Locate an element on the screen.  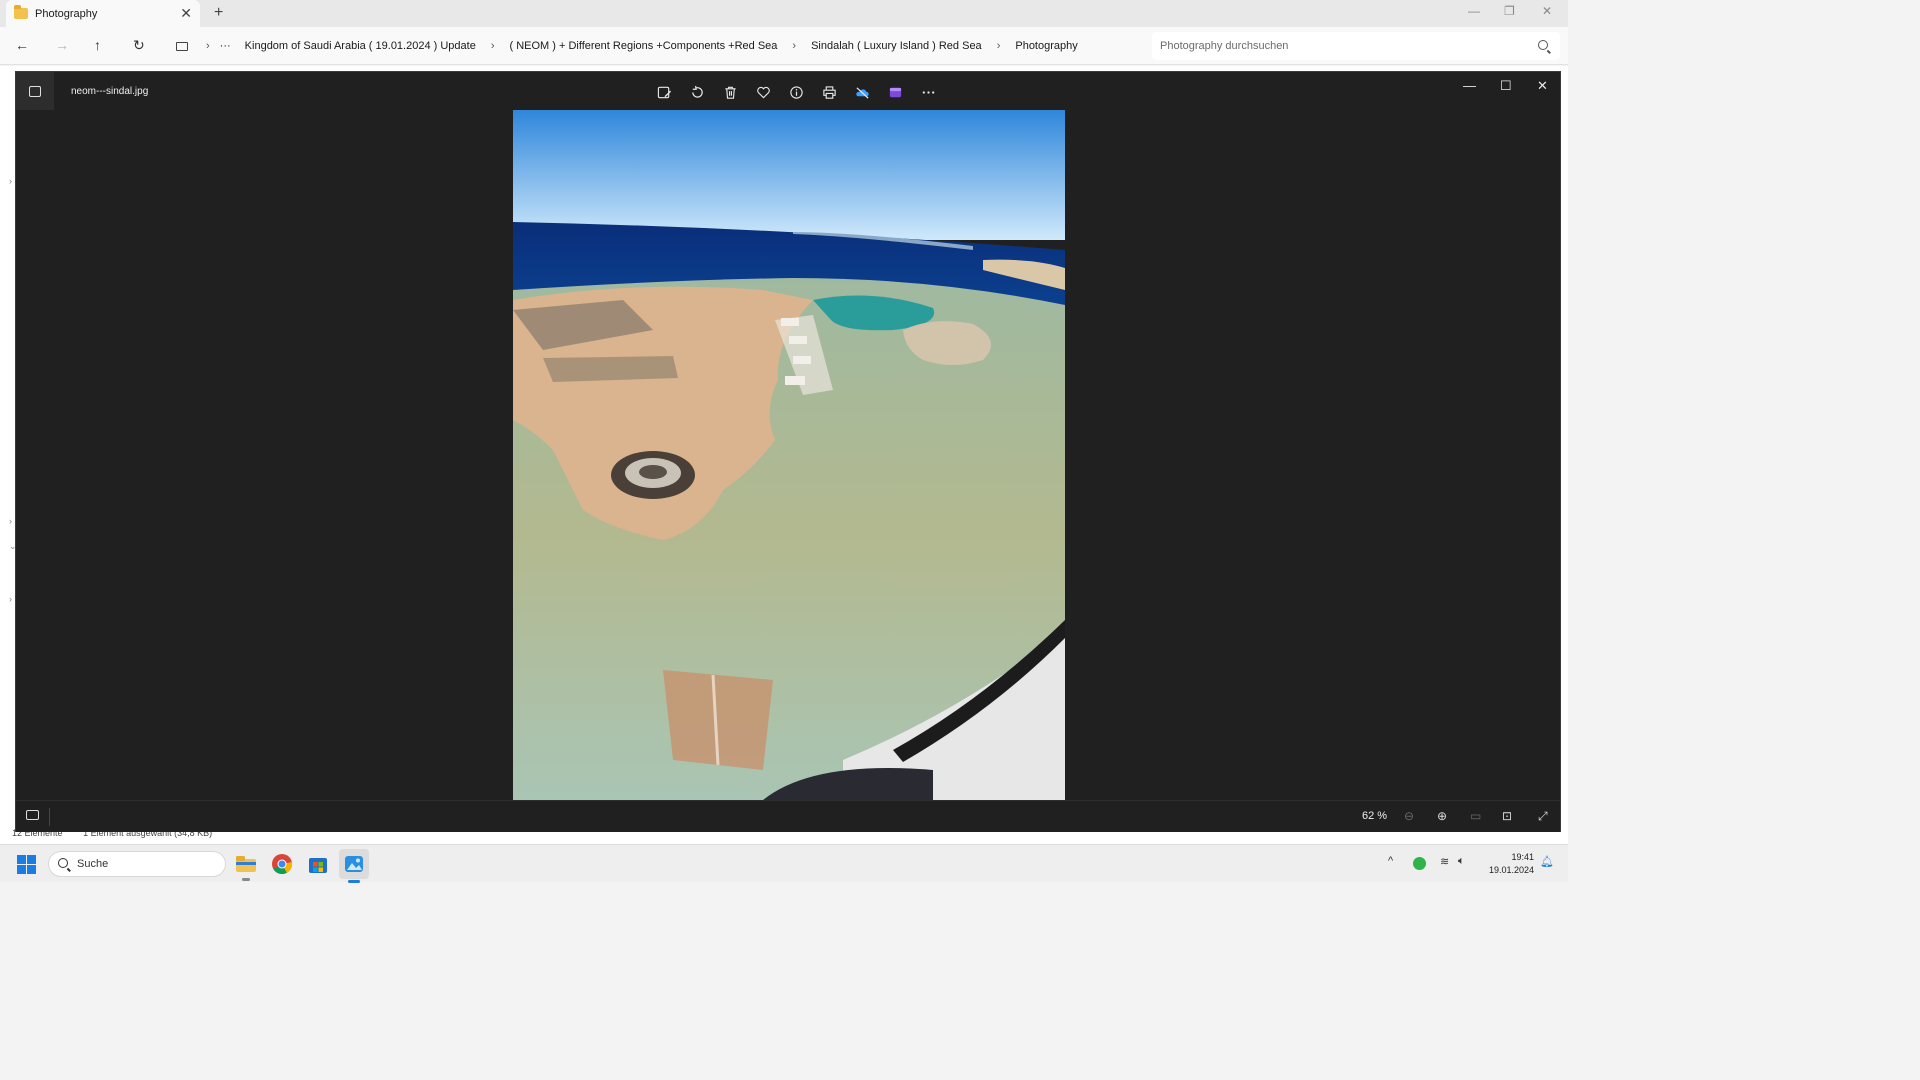
back-button: ← is located at coordinates (22, 45).